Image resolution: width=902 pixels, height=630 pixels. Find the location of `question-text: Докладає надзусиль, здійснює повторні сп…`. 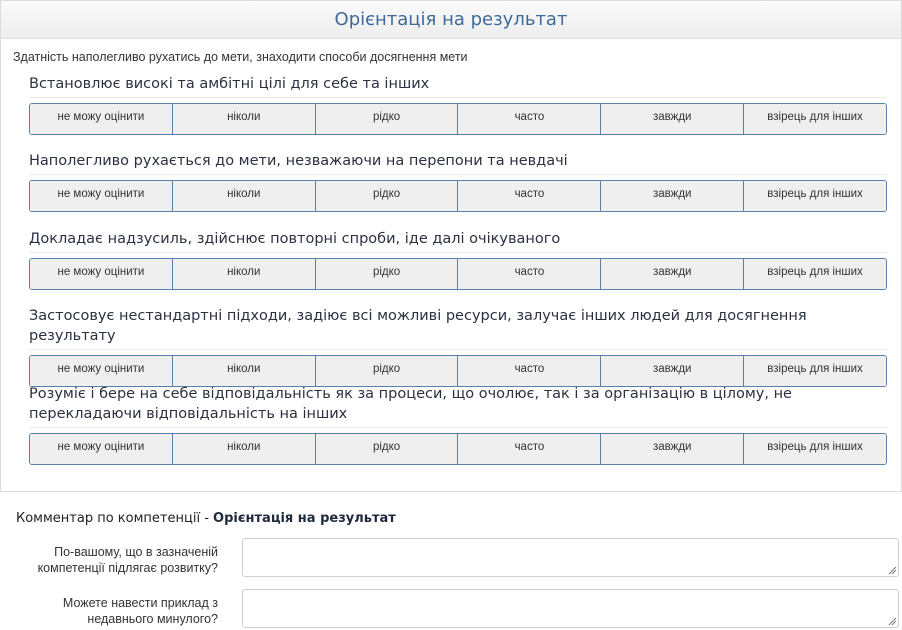

question-text: Докладає надзусиль, здійснює повторні сп… is located at coordinates (458, 241).